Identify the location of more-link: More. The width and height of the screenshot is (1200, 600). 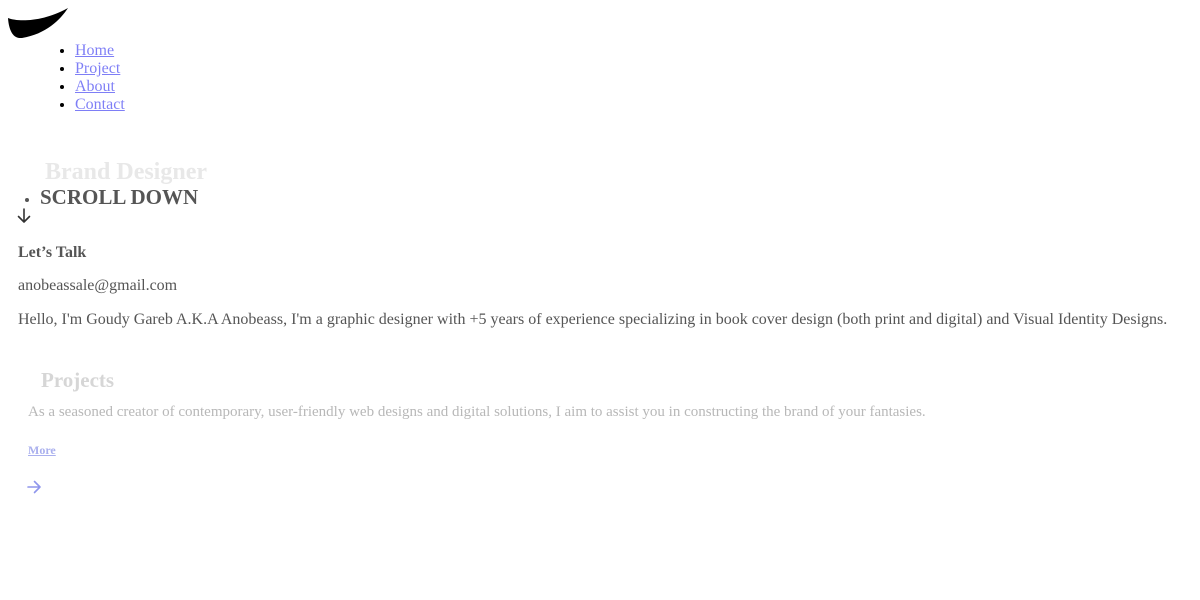
(42, 450).